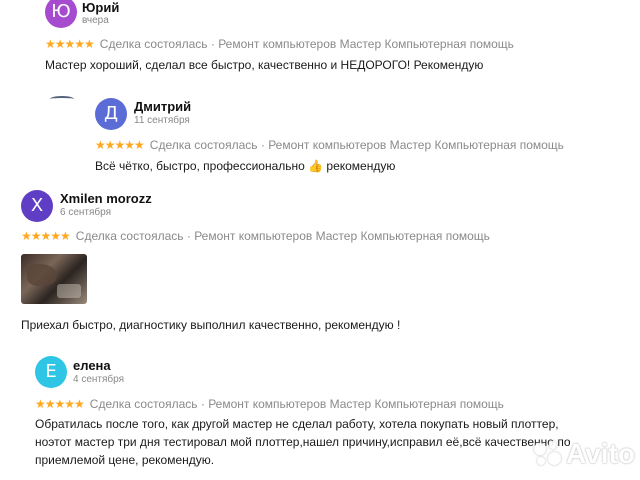 Image resolution: width=640 pixels, height=480 pixels. I want to click on avatar: Е, so click(51, 372).